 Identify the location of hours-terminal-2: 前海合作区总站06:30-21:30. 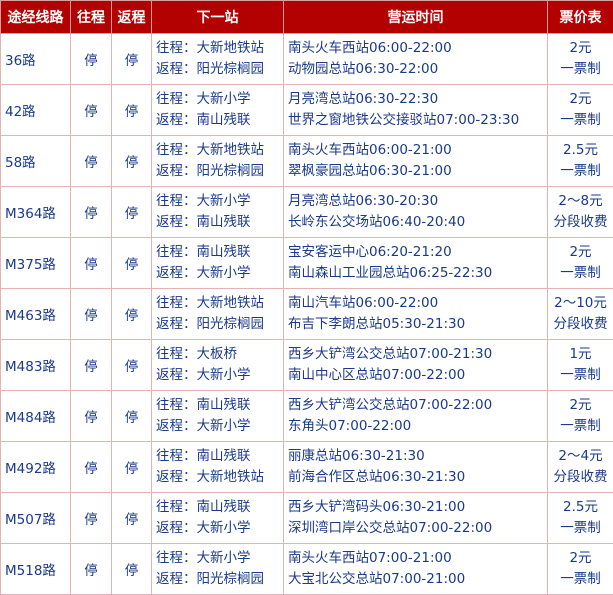
(417, 477).